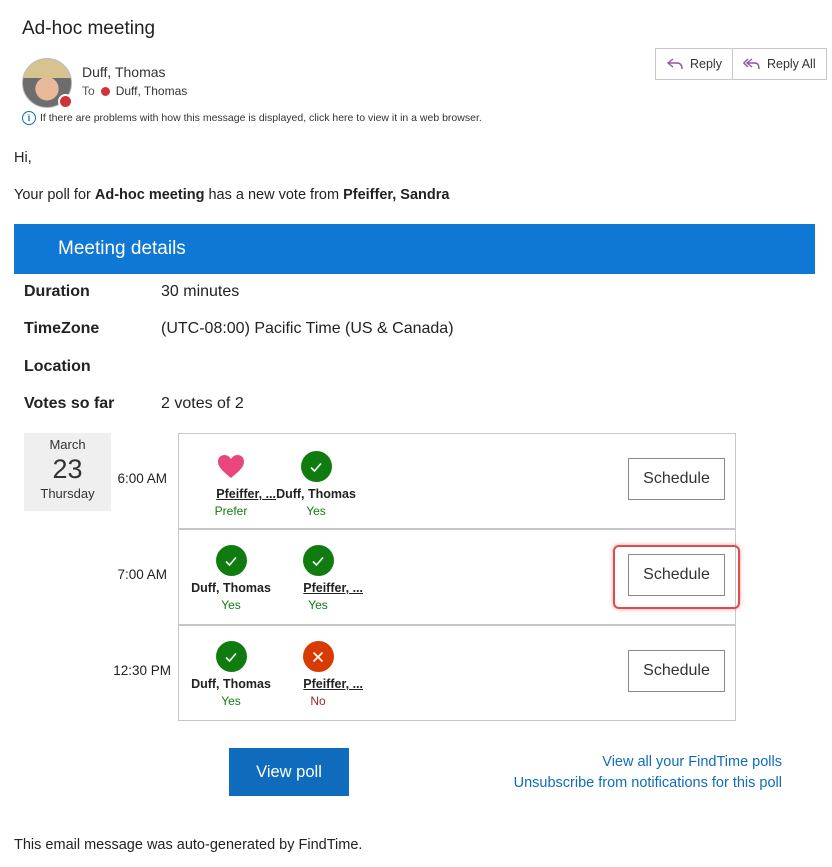  What do you see at coordinates (65, 101) in the screenshot?
I see `presence-busy-icon` at bounding box center [65, 101].